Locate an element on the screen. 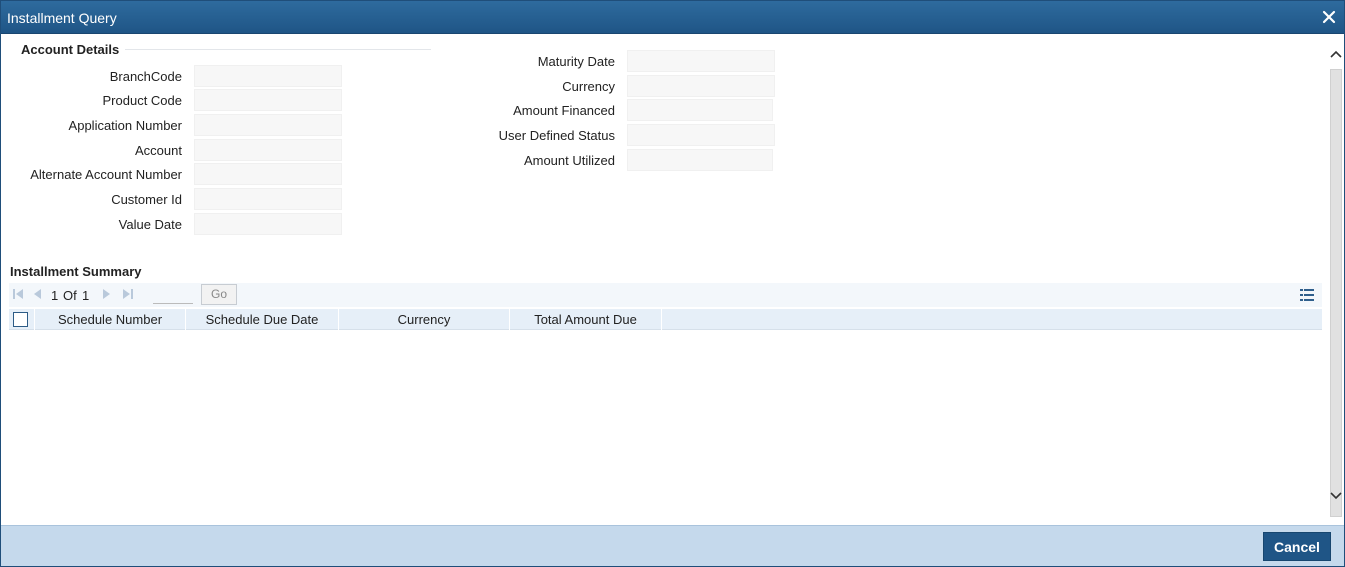 This screenshot has width=1345, height=567. application-number-field is located at coordinates (268, 125).